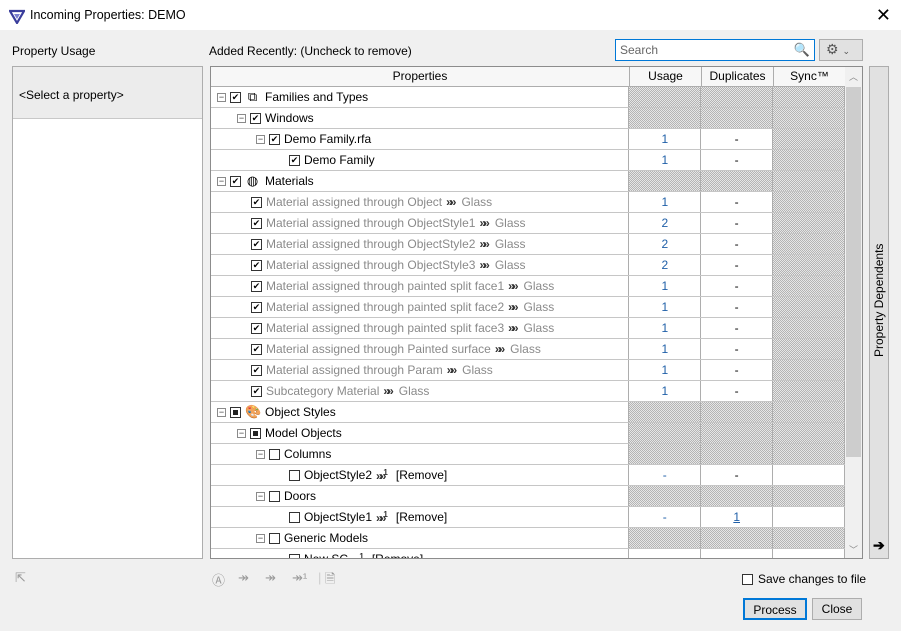 This screenshot has height=631, width=901. Describe the element at coordinates (253, 411) in the screenshot. I see `object-styles-icon: 🎨` at that location.